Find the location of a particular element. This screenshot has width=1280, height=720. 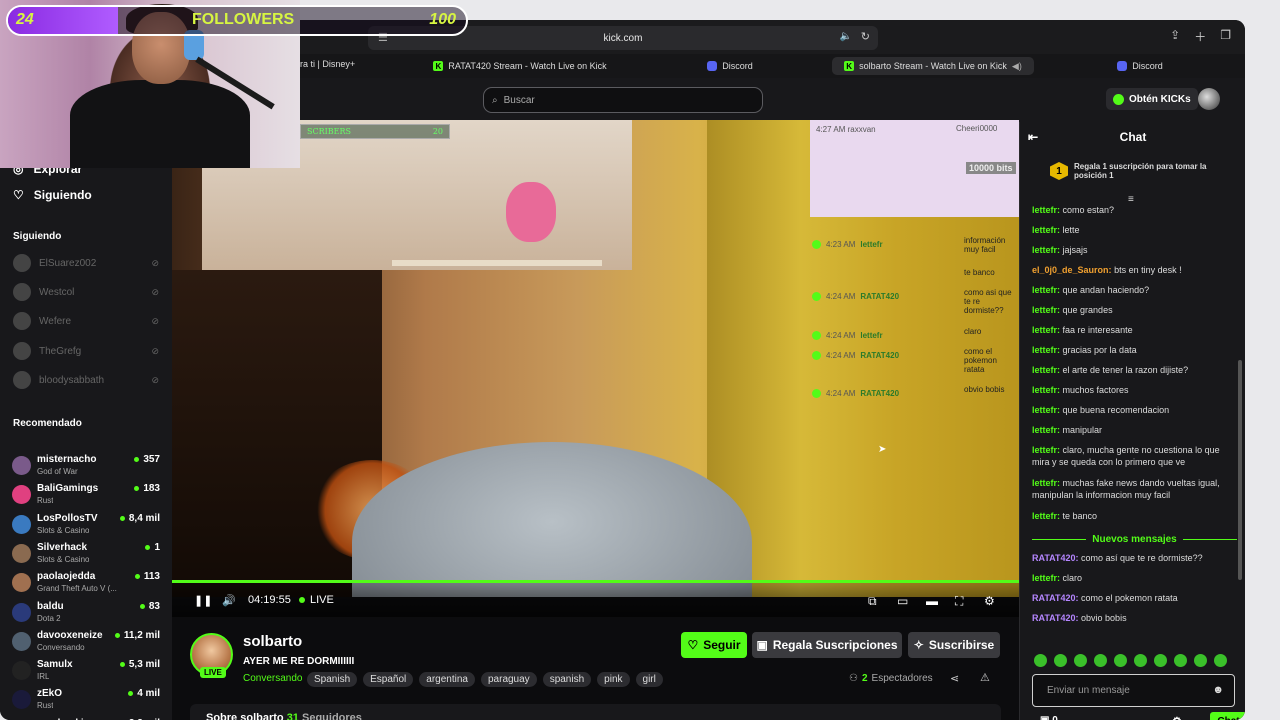

recommended-item: LosPollosTV Slots & Casino 8,4 mil is located at coordinates (86, 525).